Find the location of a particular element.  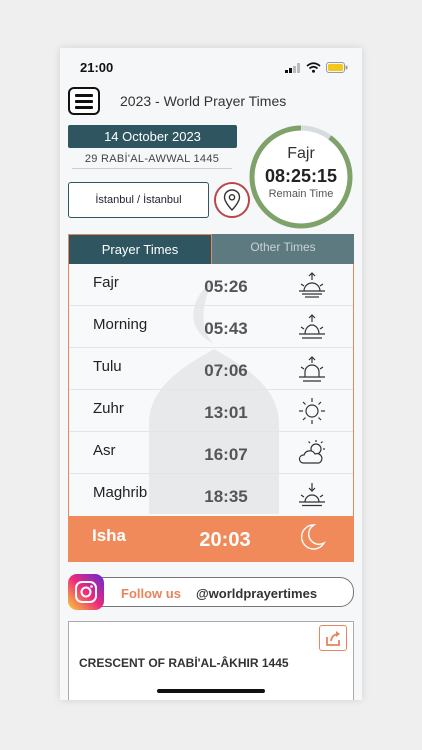

prayer-row-fajr: Fajr 05:26 is located at coordinates (211, 285).